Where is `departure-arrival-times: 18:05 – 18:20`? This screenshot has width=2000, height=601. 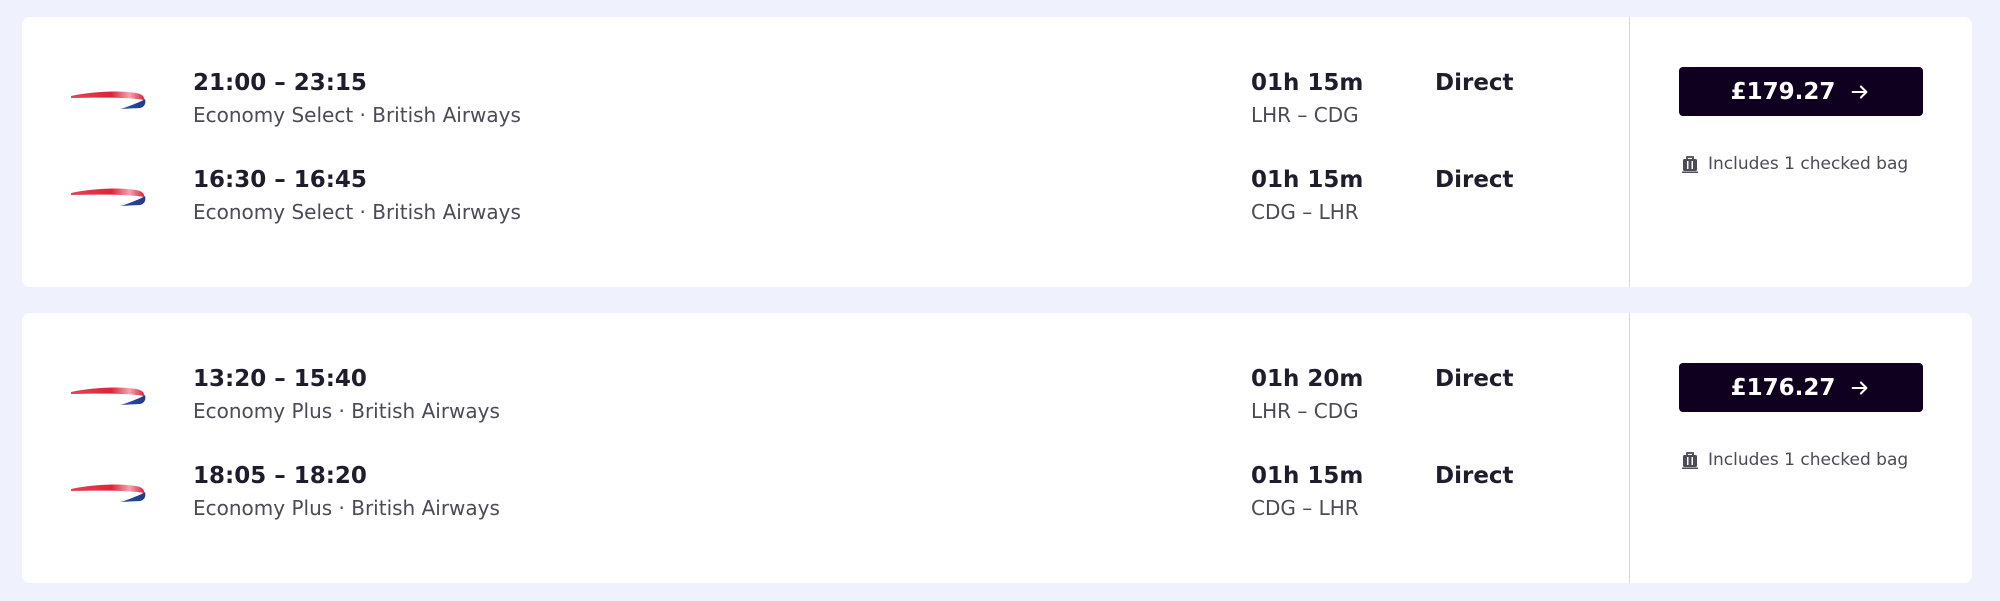 departure-arrival-times: 18:05 – 18:20 is located at coordinates (280, 476).